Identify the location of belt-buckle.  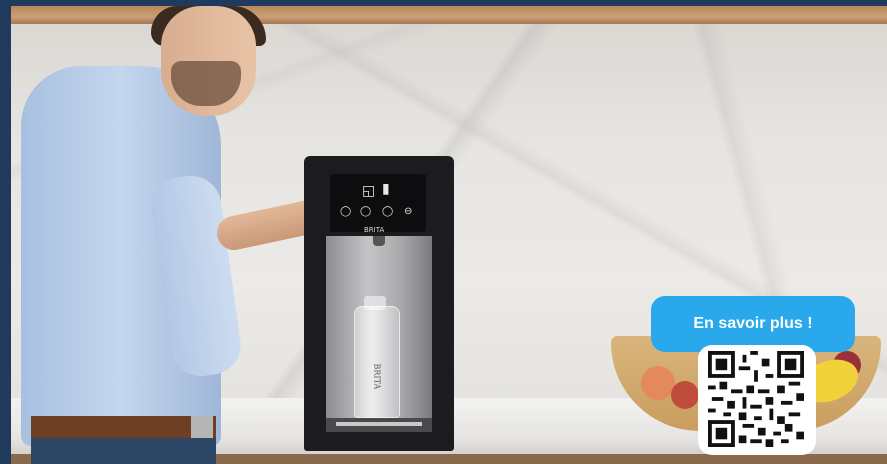
(202, 427).